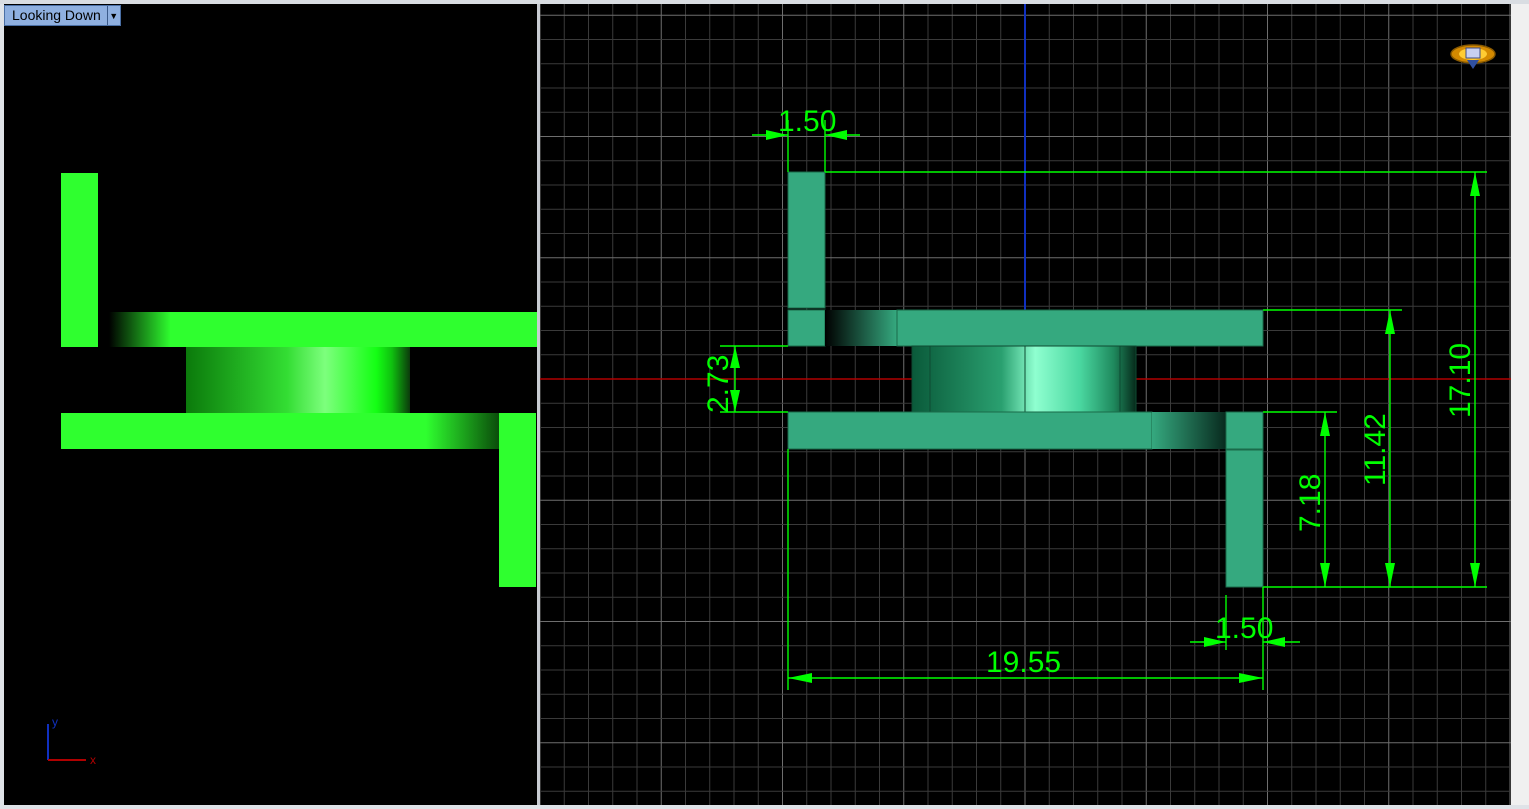 Image resolution: width=1529 pixels, height=809 pixels. Describe the element at coordinates (1473, 56) in the screenshot. I see `view-cube-icon` at that location.